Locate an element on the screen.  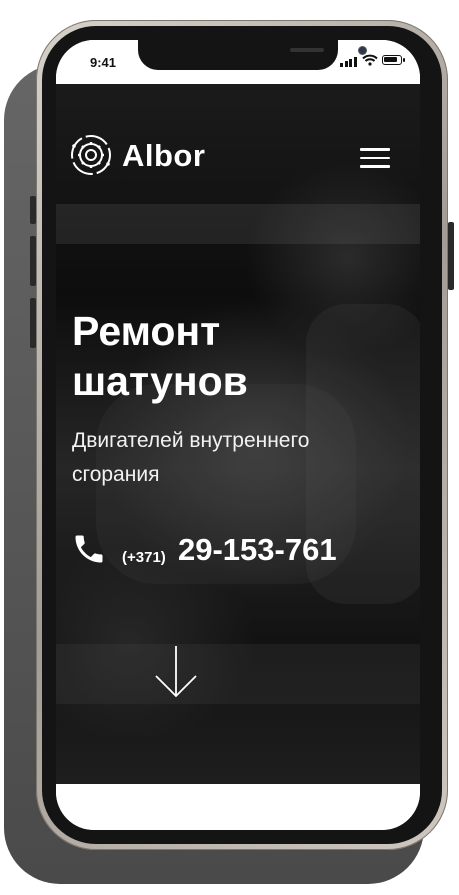
notch is located at coordinates (252, 55).